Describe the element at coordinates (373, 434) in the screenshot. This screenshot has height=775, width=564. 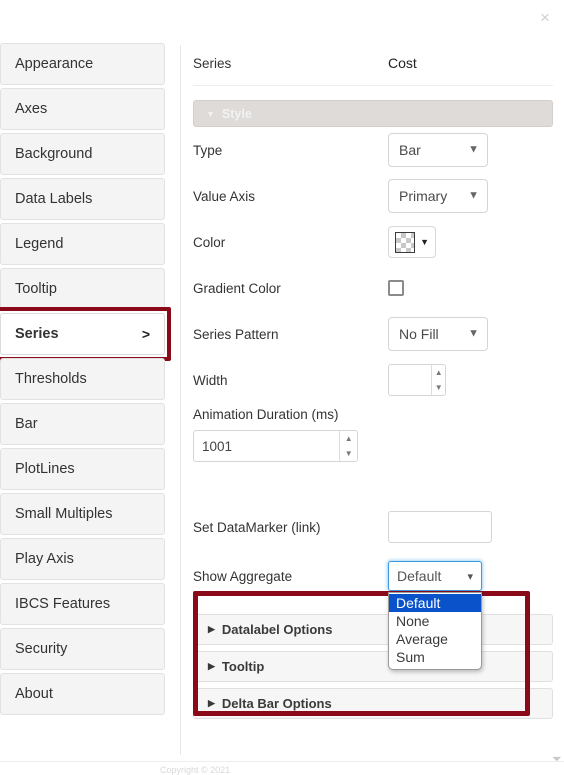
I see `field-row-animation-duration: Animation Duration (ms) ▲ ▼` at that location.